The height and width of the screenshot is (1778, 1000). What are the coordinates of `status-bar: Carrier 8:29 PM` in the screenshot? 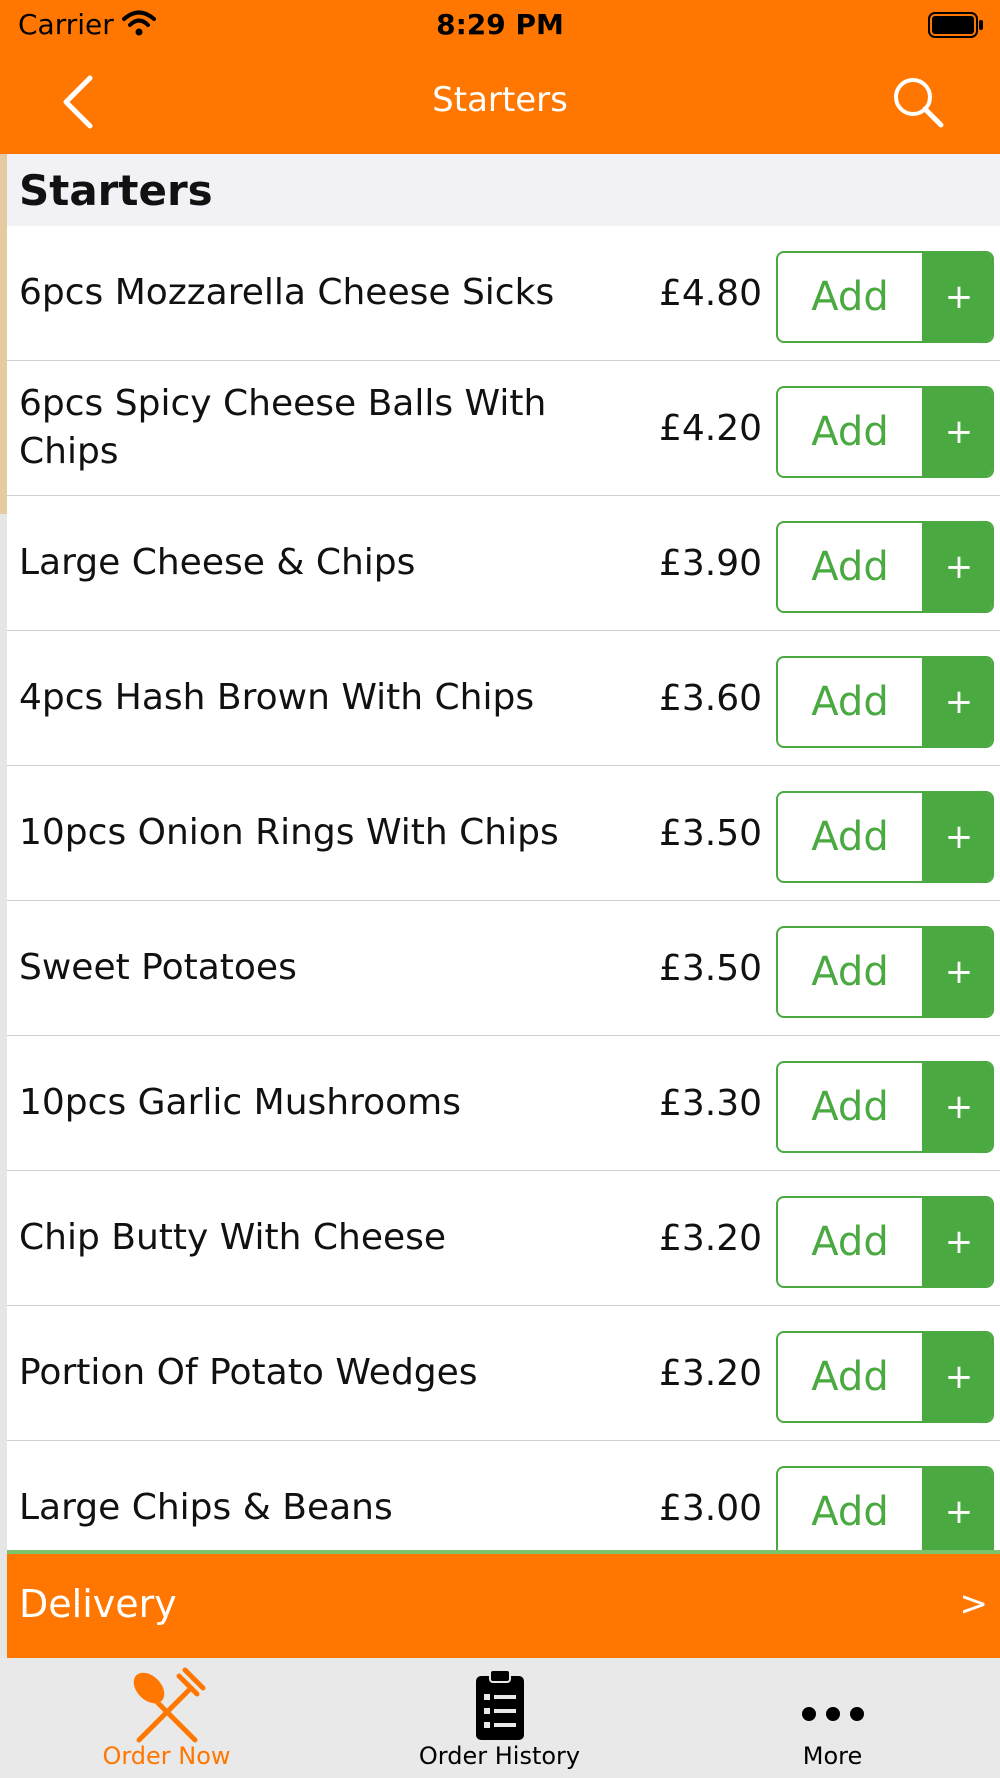 It's located at (500, 25).